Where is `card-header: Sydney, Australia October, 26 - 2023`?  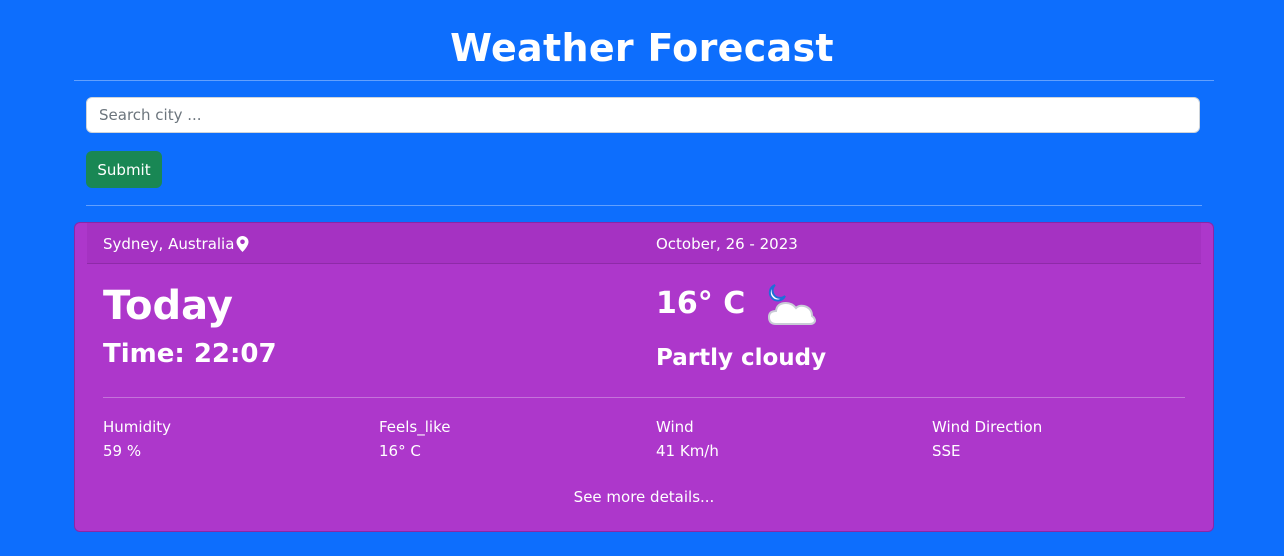 card-header: Sydney, Australia October, 26 - 2023 is located at coordinates (644, 243).